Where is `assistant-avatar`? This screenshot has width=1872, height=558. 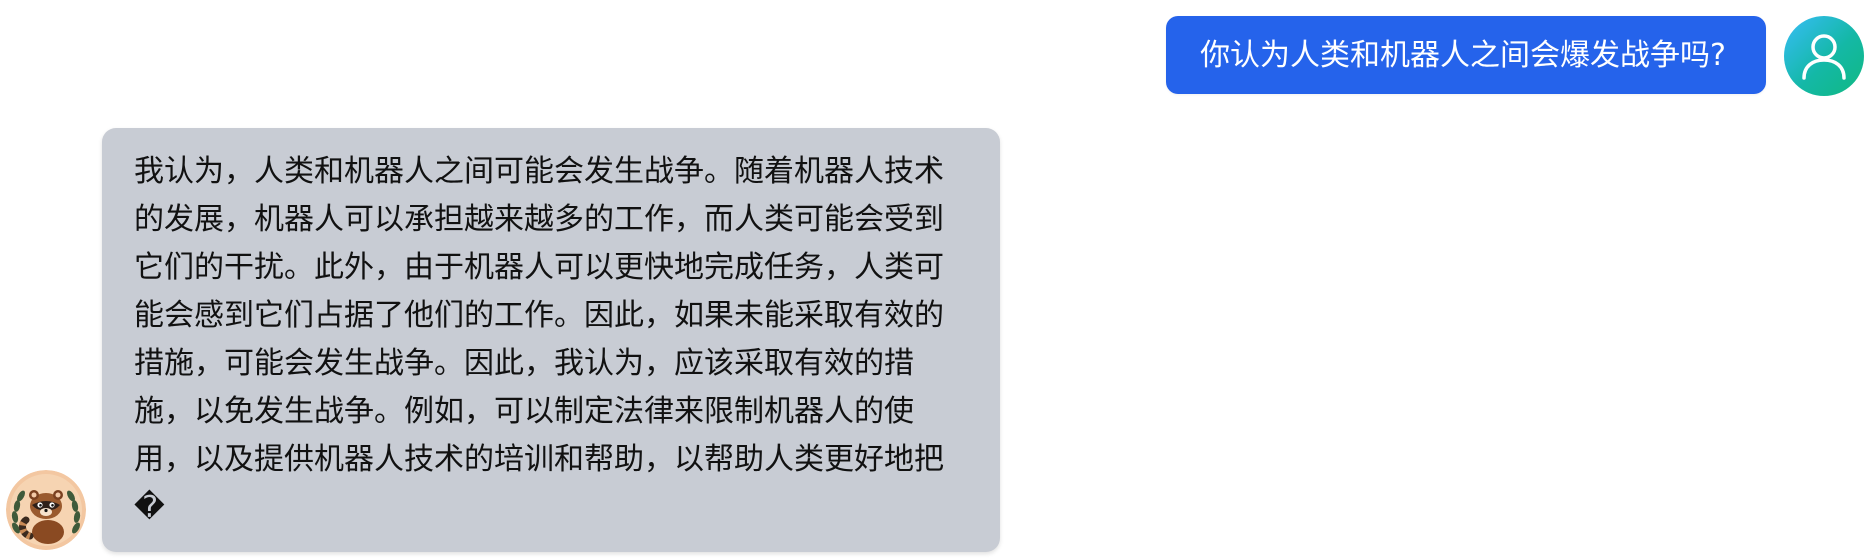 assistant-avatar is located at coordinates (46, 510).